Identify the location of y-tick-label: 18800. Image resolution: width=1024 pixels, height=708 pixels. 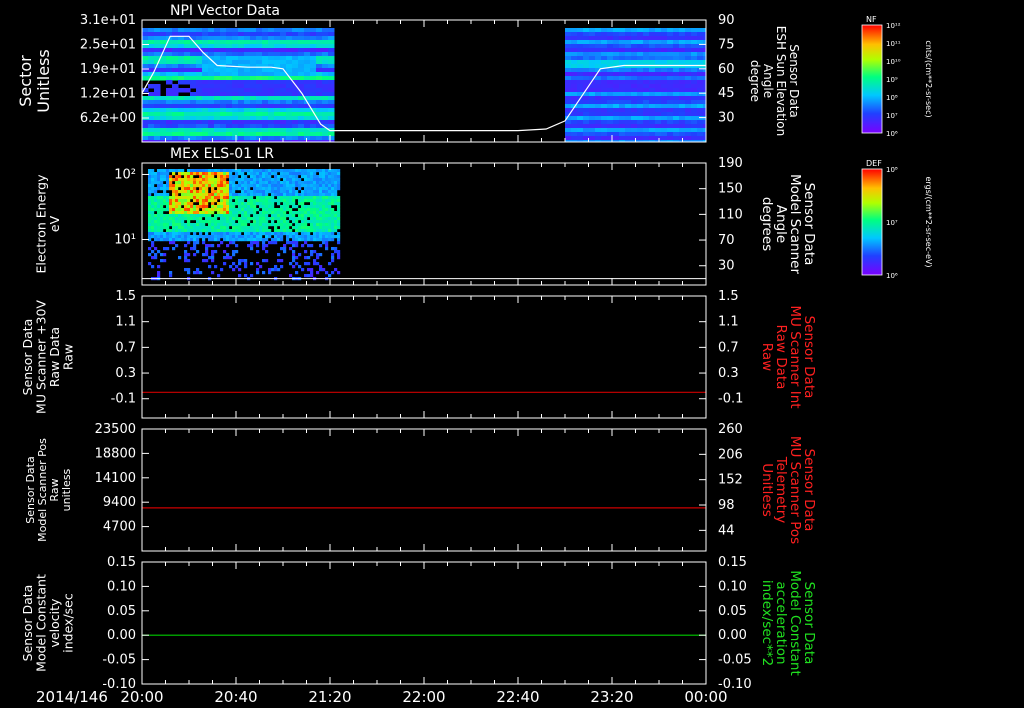
(115, 453).